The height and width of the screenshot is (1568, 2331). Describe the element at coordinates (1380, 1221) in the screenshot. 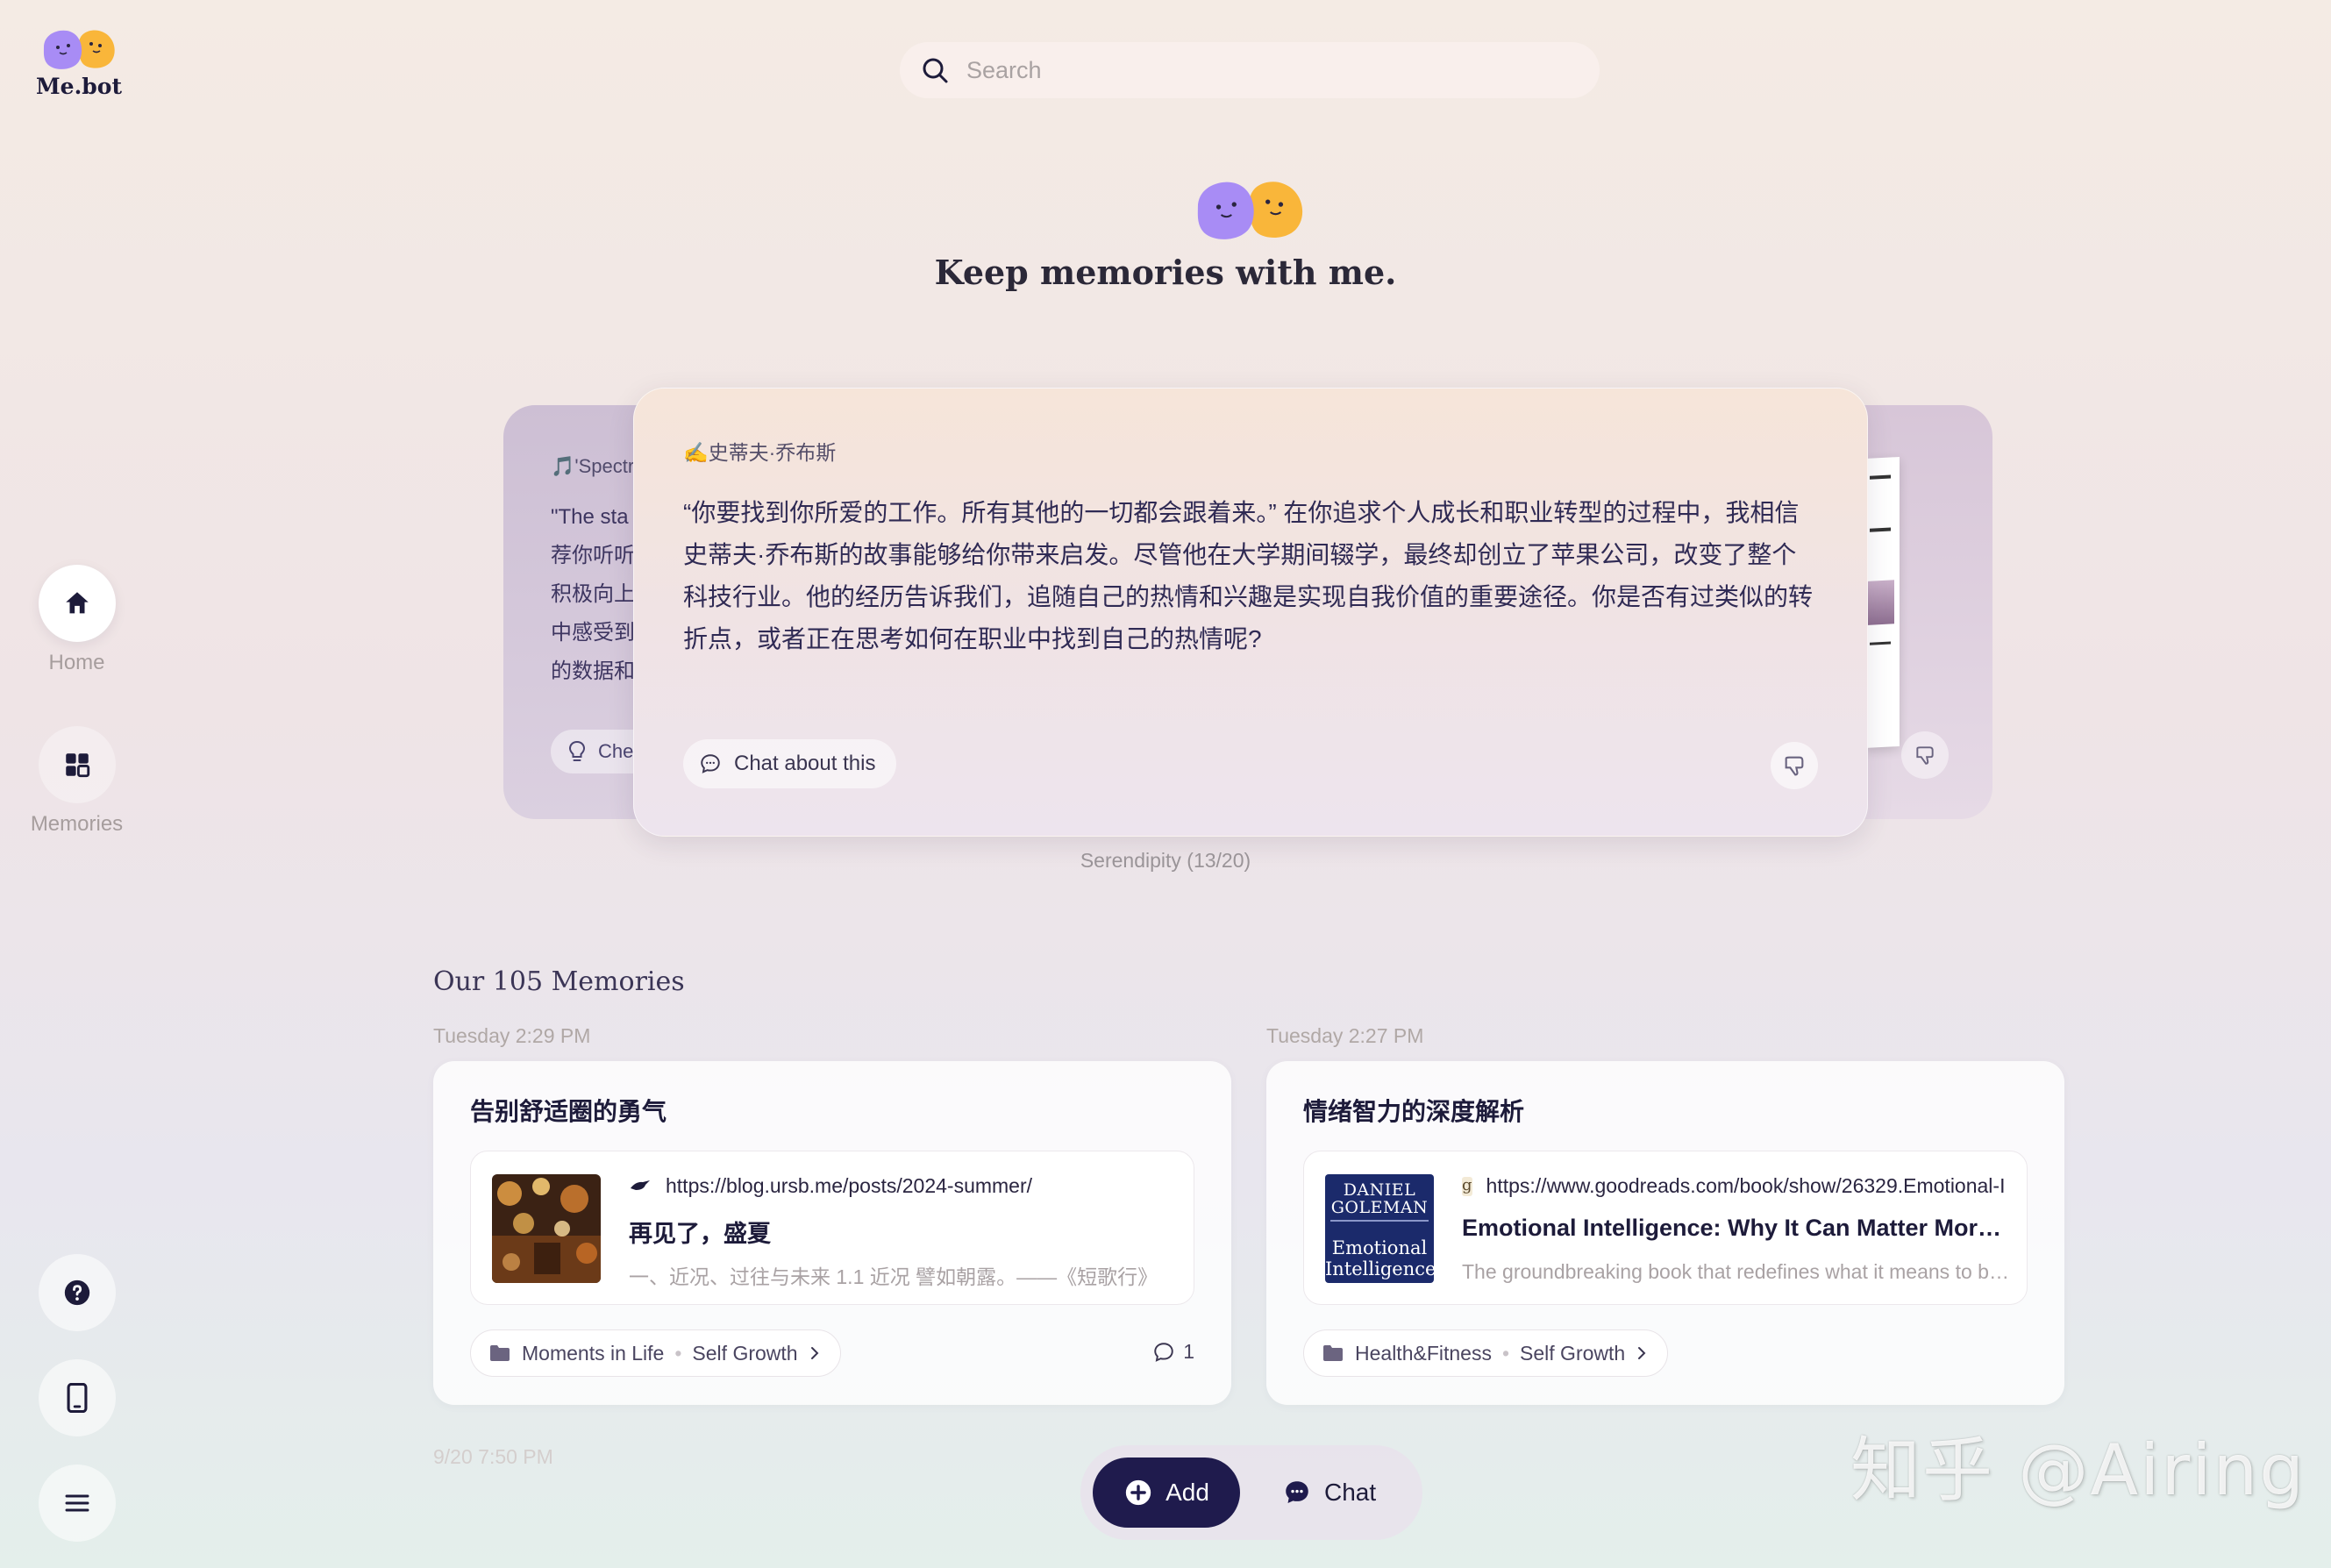

I see `book-cover-rule` at that location.